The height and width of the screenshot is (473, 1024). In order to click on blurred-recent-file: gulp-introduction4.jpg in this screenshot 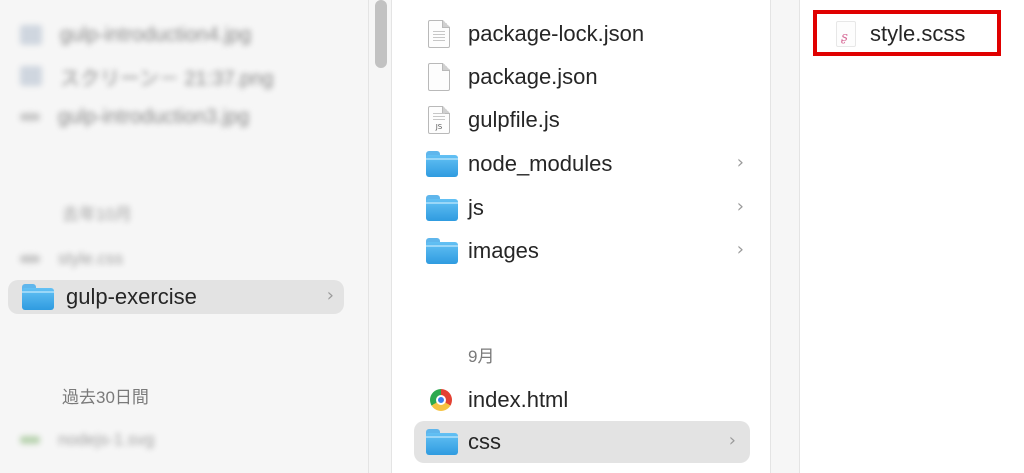, I will do `click(135, 35)`.